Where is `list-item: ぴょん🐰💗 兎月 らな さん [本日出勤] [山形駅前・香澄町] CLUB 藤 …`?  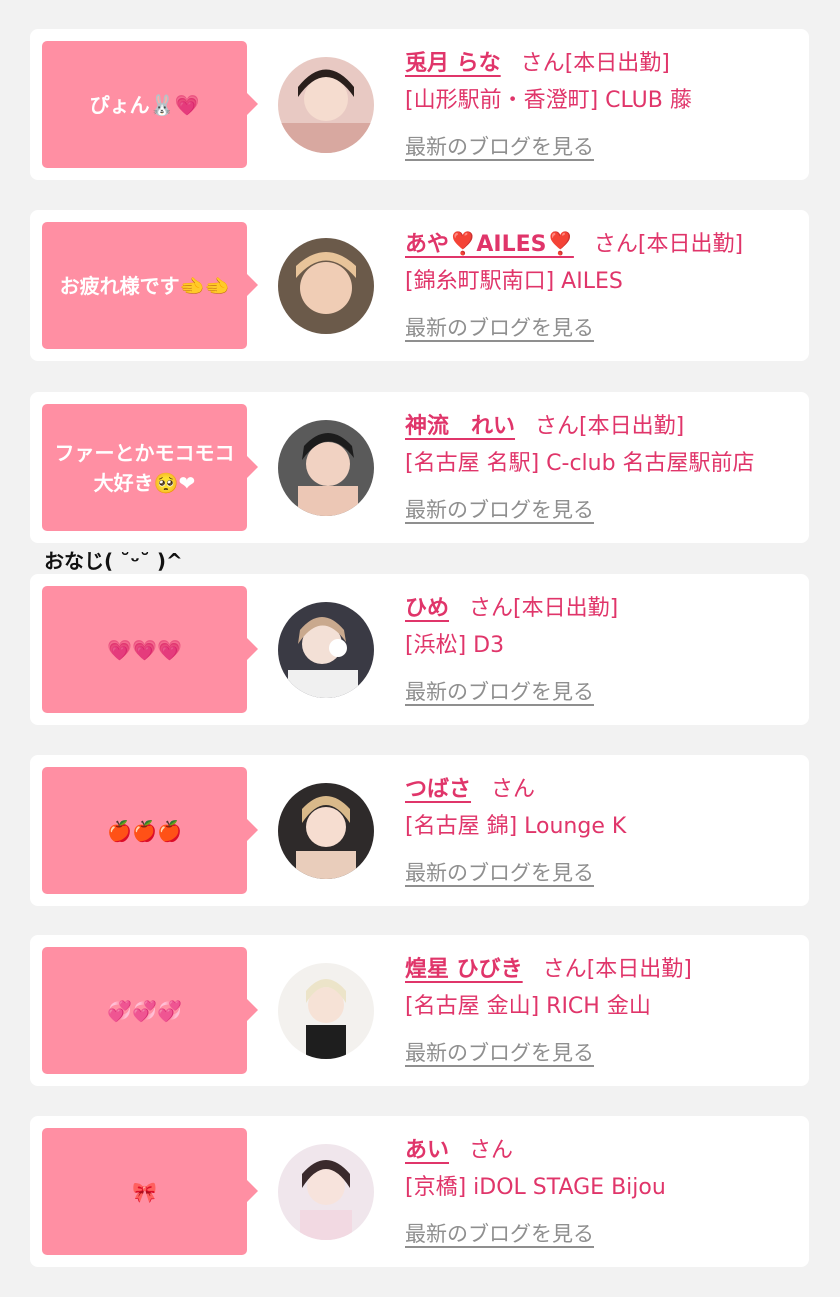 list-item: ぴょん🐰💗 兎月 らな さん [本日出勤] [山形駅前・香澄町] CLUB 藤 … is located at coordinates (419, 104).